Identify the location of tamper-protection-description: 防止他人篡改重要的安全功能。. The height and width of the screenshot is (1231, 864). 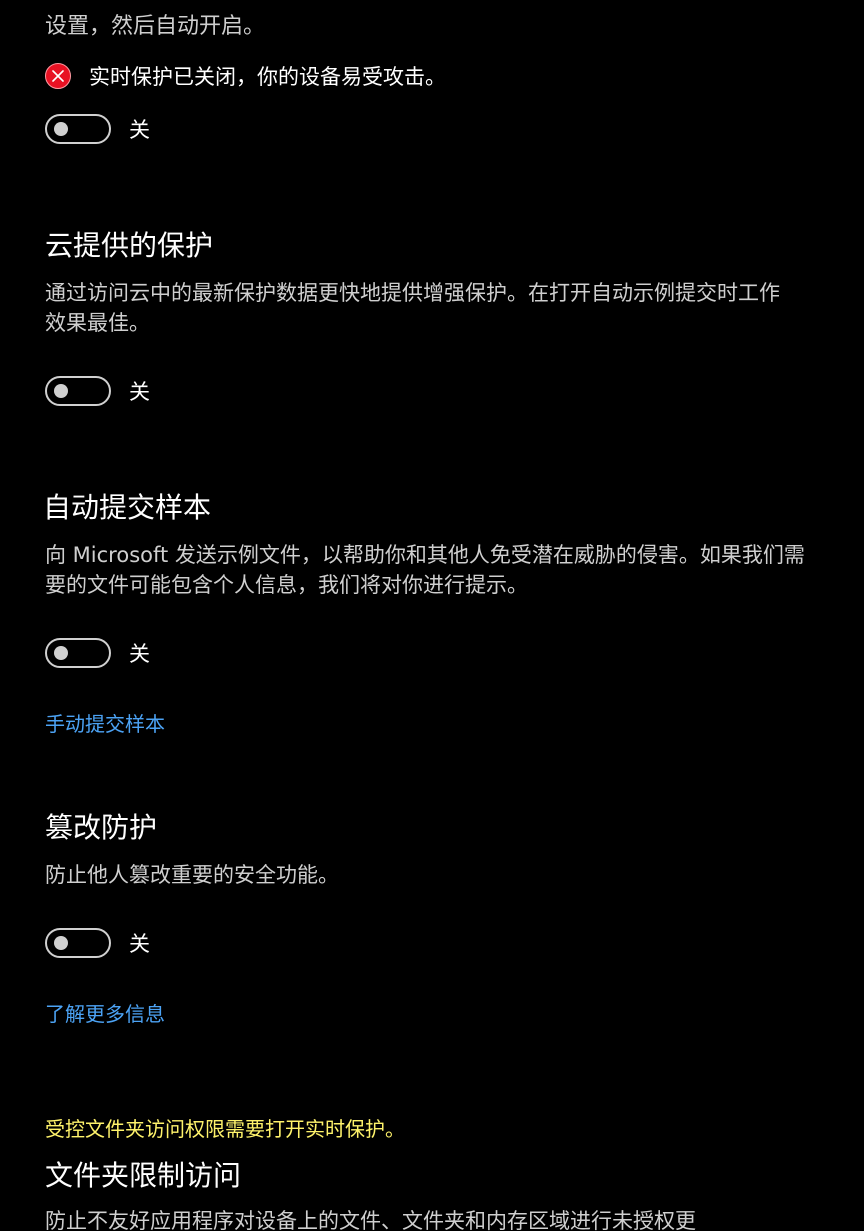
(192, 875).